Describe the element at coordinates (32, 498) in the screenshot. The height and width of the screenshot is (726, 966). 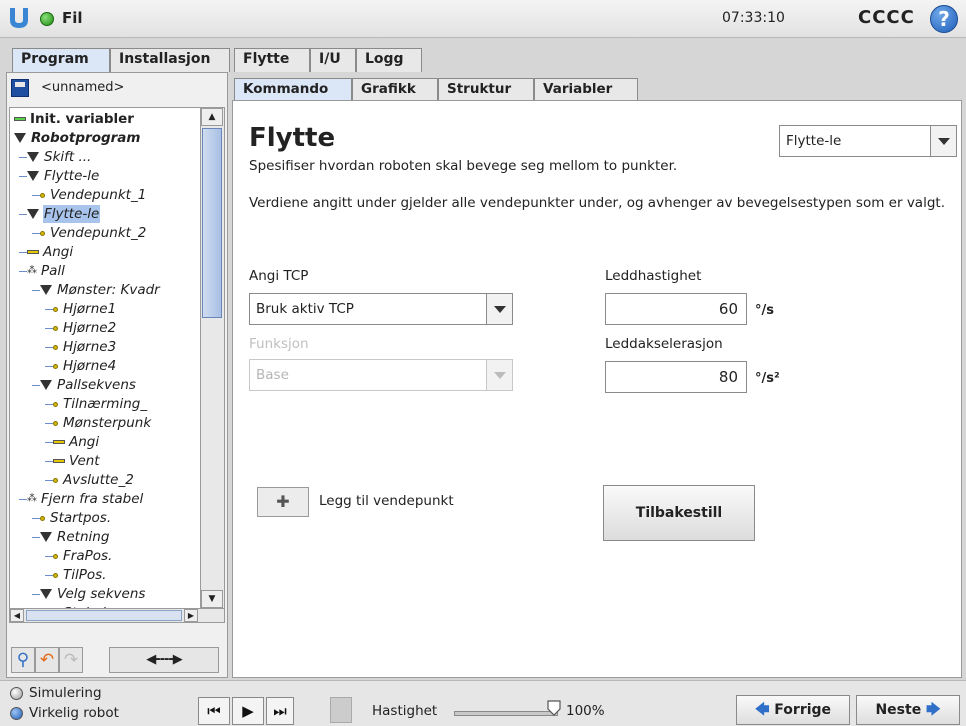
I see `pallet-icon: ⁂` at that location.